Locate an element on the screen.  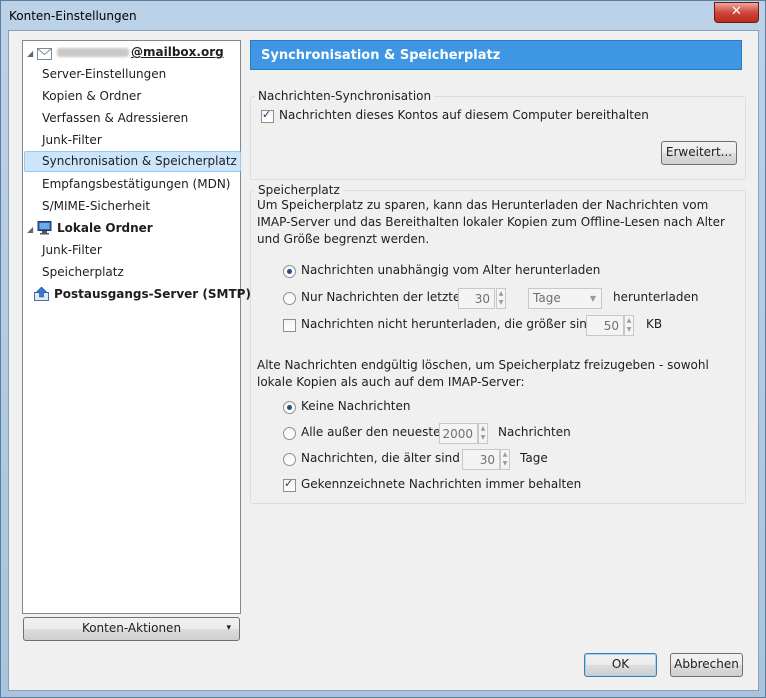
radio-download-all is located at coordinates (289, 271).